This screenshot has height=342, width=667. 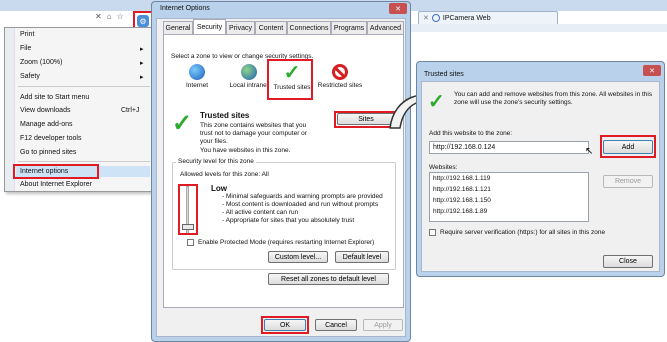 I want to click on tab-connections: Connections, so click(x=309, y=27).